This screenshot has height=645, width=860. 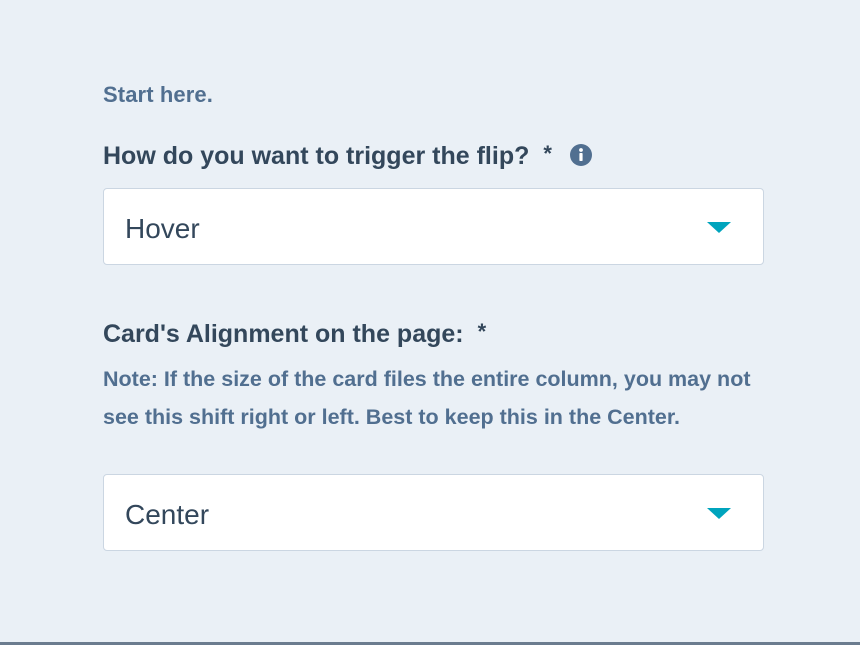 I want to click on trigger-select-value: Hover, so click(x=162, y=228).